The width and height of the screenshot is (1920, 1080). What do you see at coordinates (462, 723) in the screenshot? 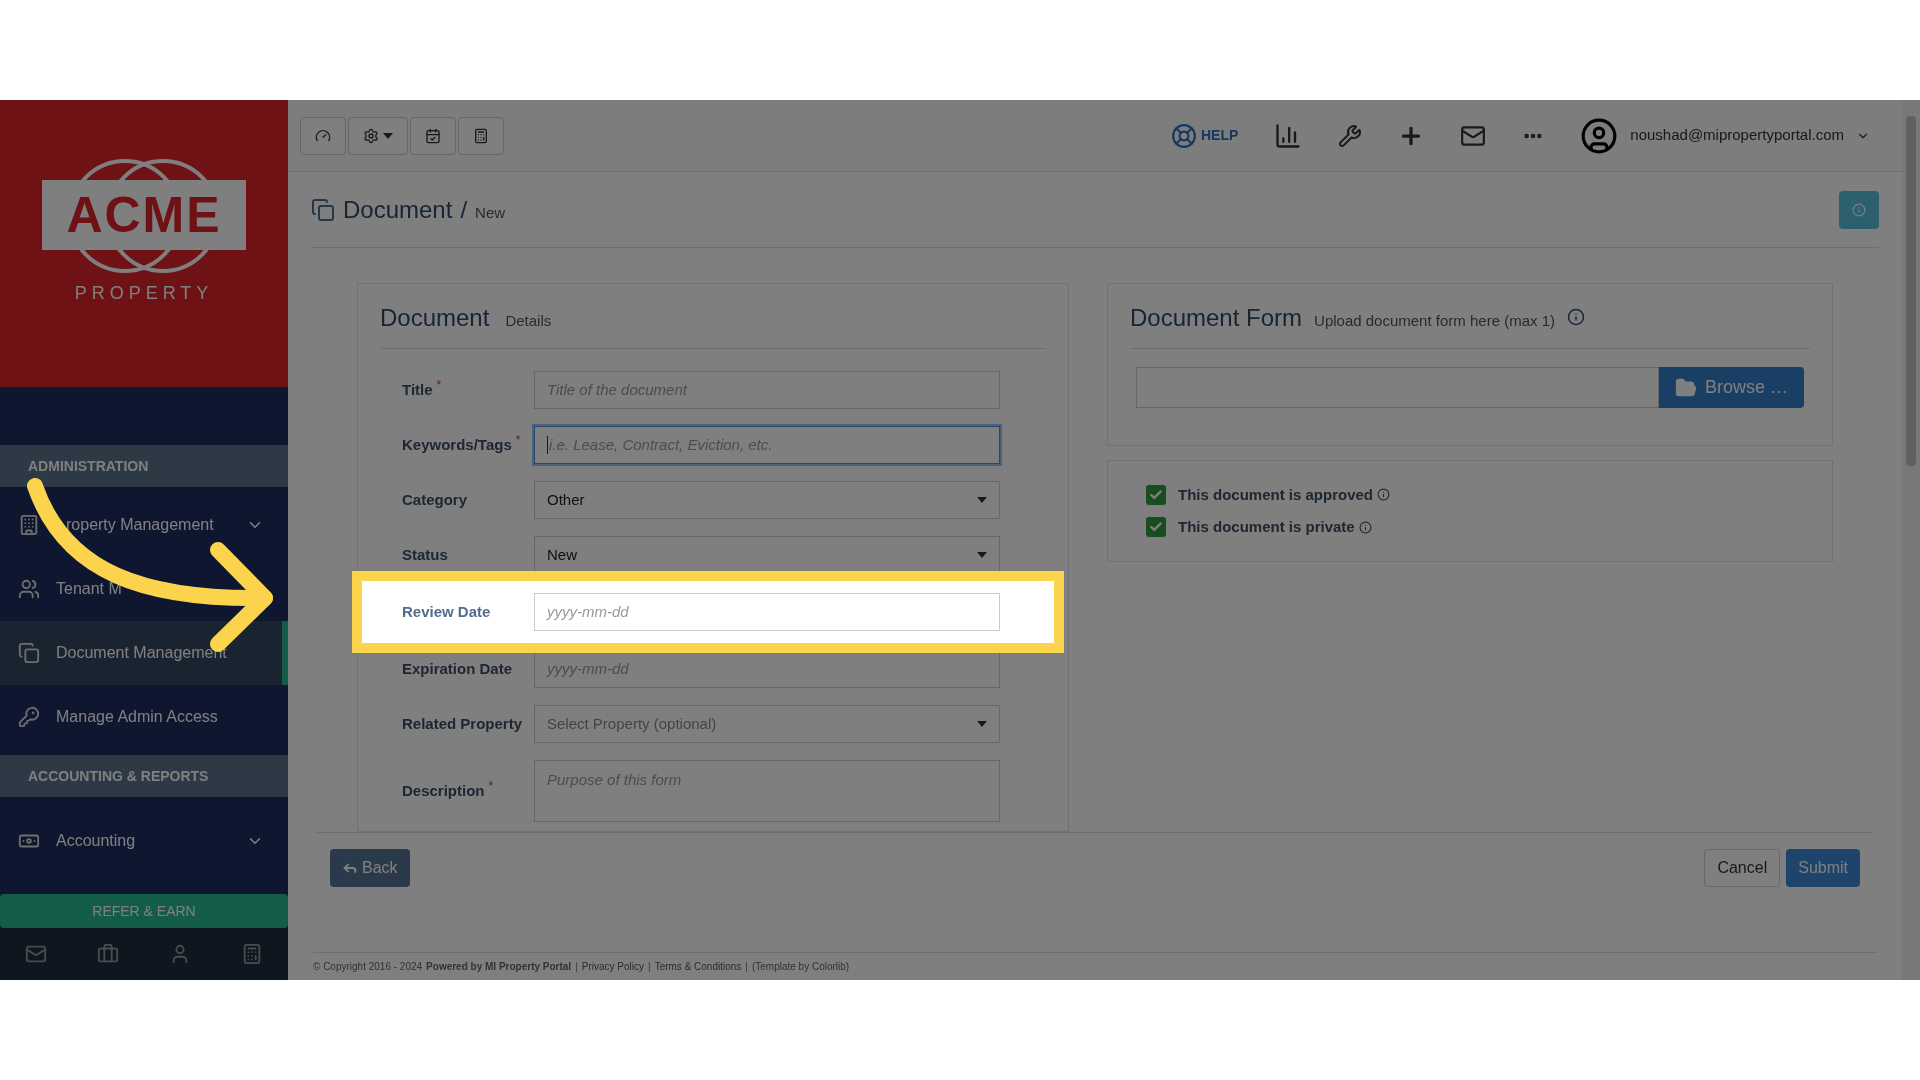
I see `field-label: Related Property` at bounding box center [462, 723].